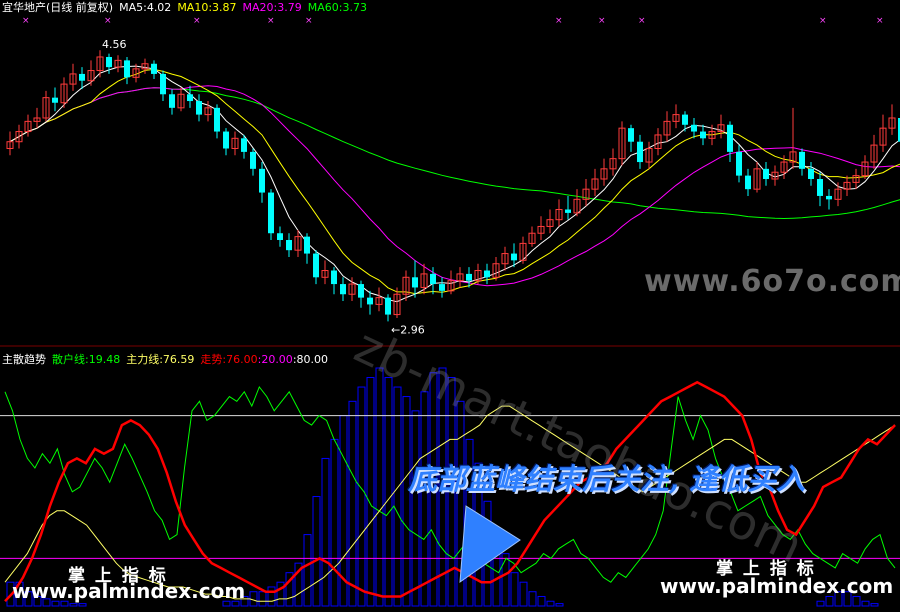 This screenshot has width=900, height=612. What do you see at coordinates (145, 7) in the screenshot?
I see `ma5-value: MA5:4.02` at bounding box center [145, 7].